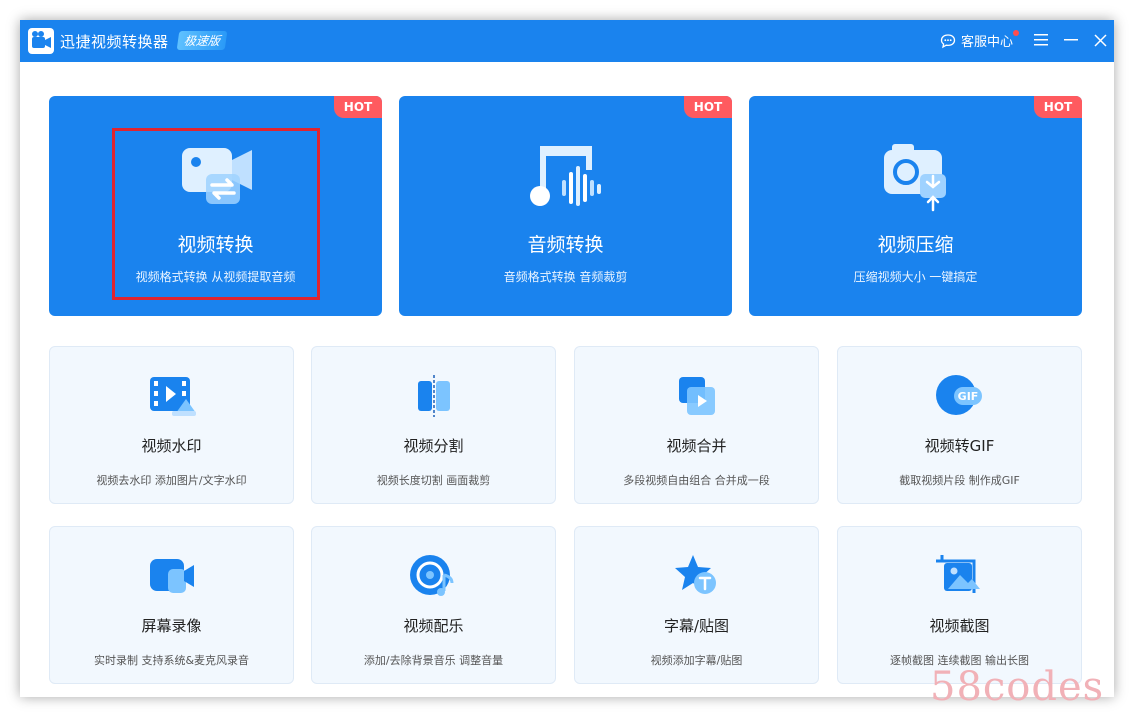 The width and height of the screenshot is (1134, 717). What do you see at coordinates (172, 396) in the screenshot?
I see `video-watermark-icon` at bounding box center [172, 396].